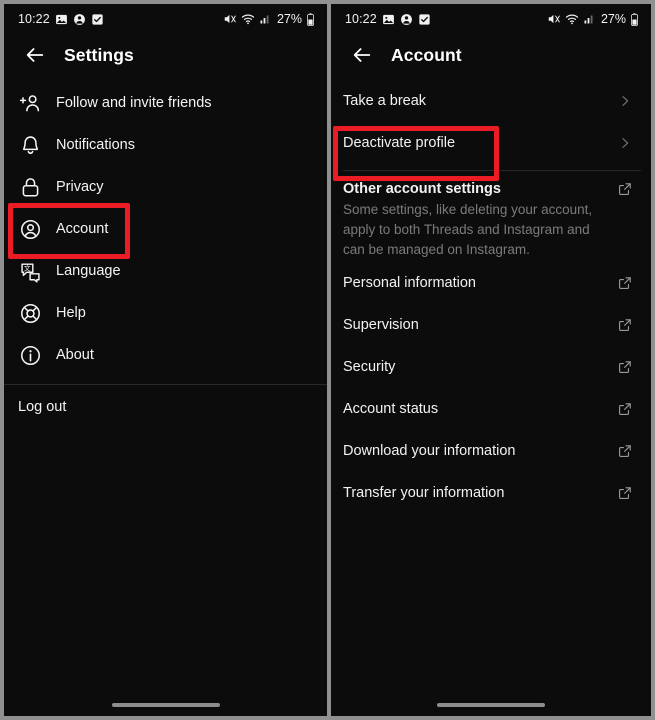  I want to click on sidebar-item-label: Help, so click(71, 313).